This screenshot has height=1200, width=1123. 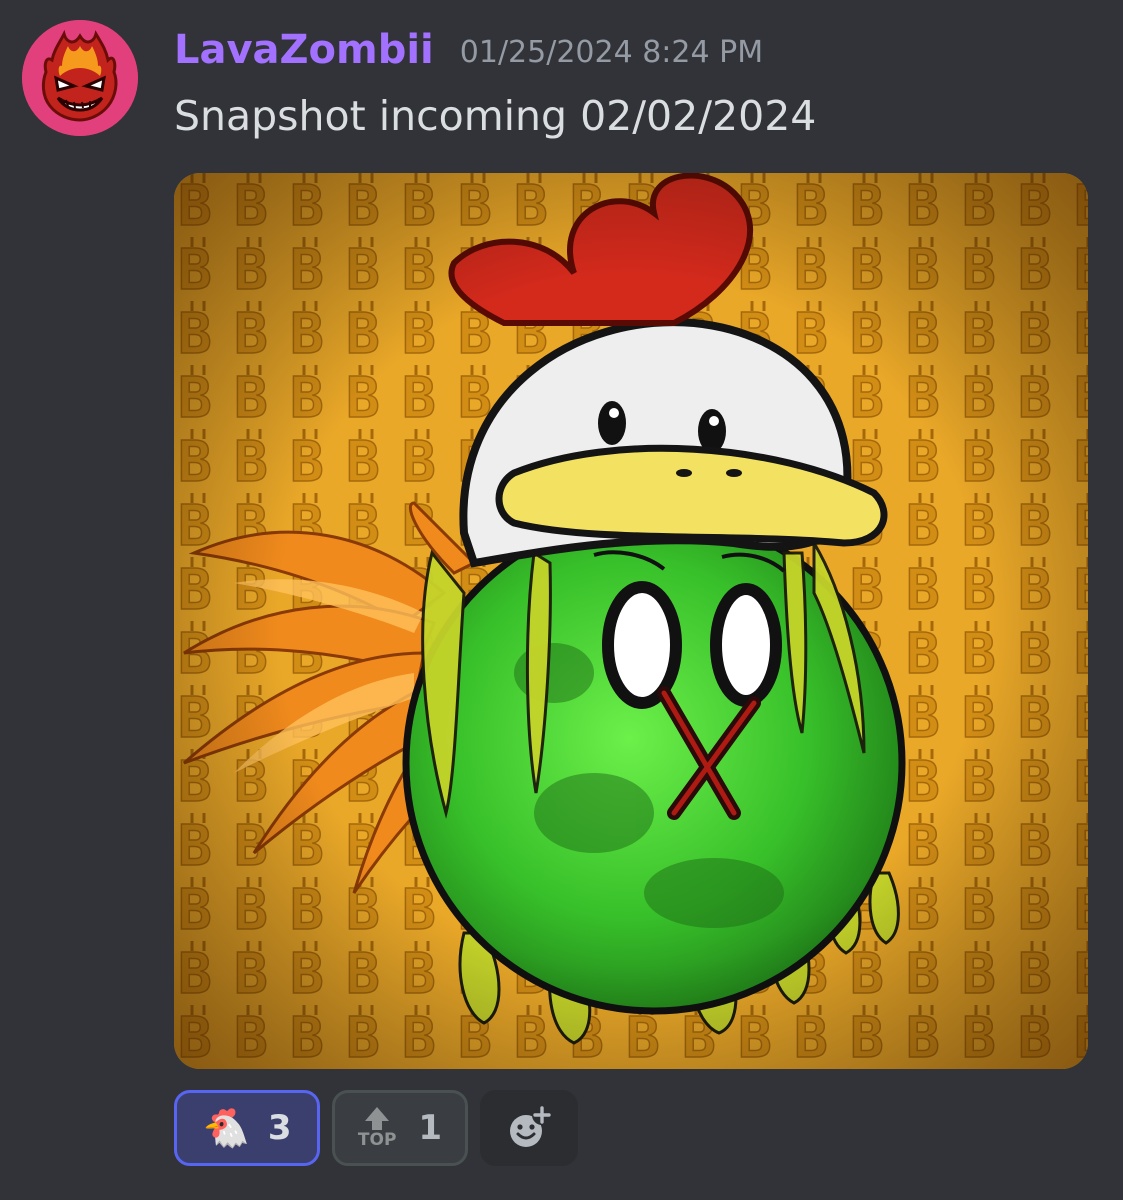 I want to click on message-text: Snapshot incoming 02/02/2024, so click(x=495, y=116).